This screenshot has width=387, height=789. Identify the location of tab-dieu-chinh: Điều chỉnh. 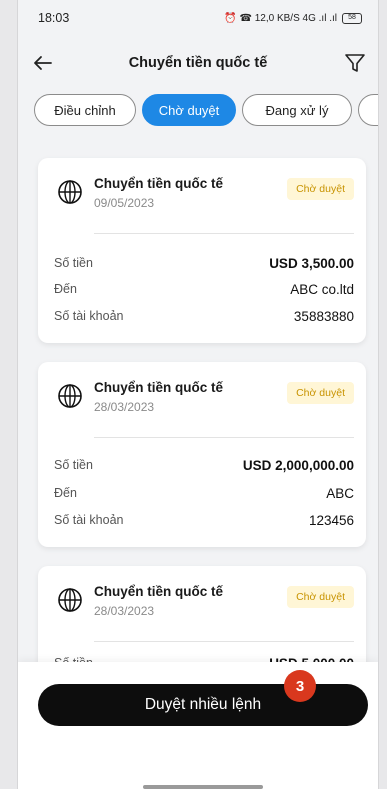
(85, 110).